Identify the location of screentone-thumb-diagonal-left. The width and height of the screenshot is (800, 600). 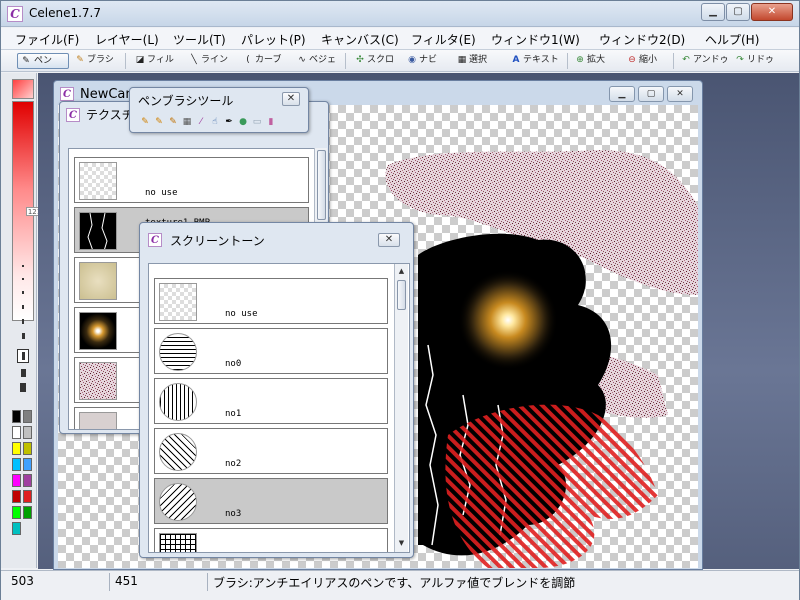
(178, 452).